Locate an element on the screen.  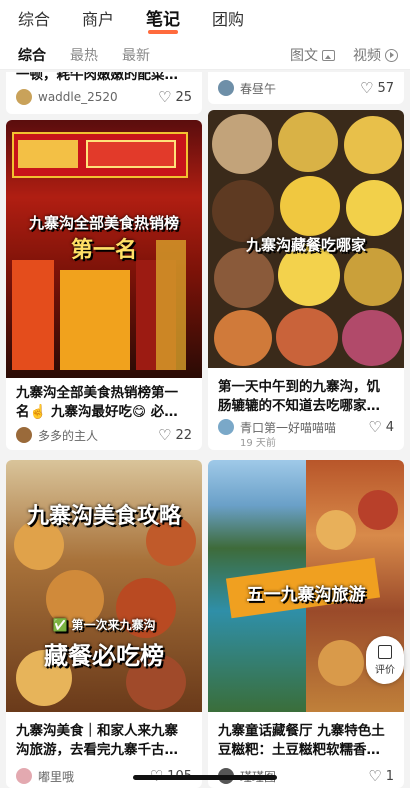
like-button: ♡ 25 is located at coordinates (175, 96).